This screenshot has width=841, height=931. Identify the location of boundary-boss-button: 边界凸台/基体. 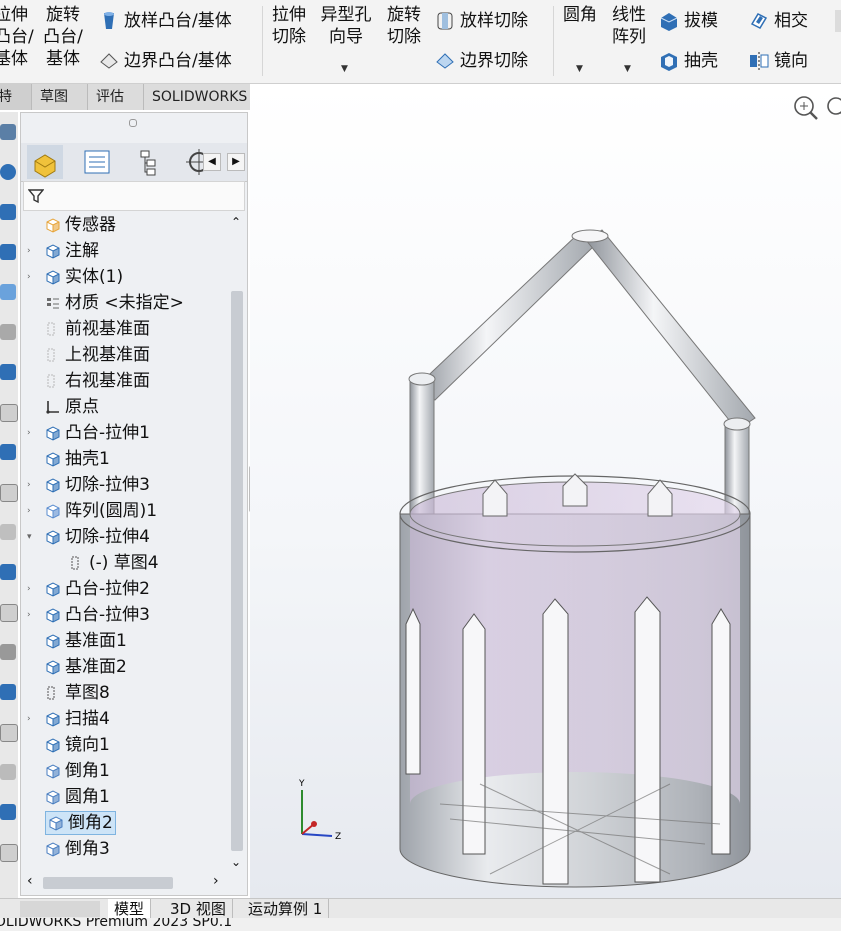
(165, 61).